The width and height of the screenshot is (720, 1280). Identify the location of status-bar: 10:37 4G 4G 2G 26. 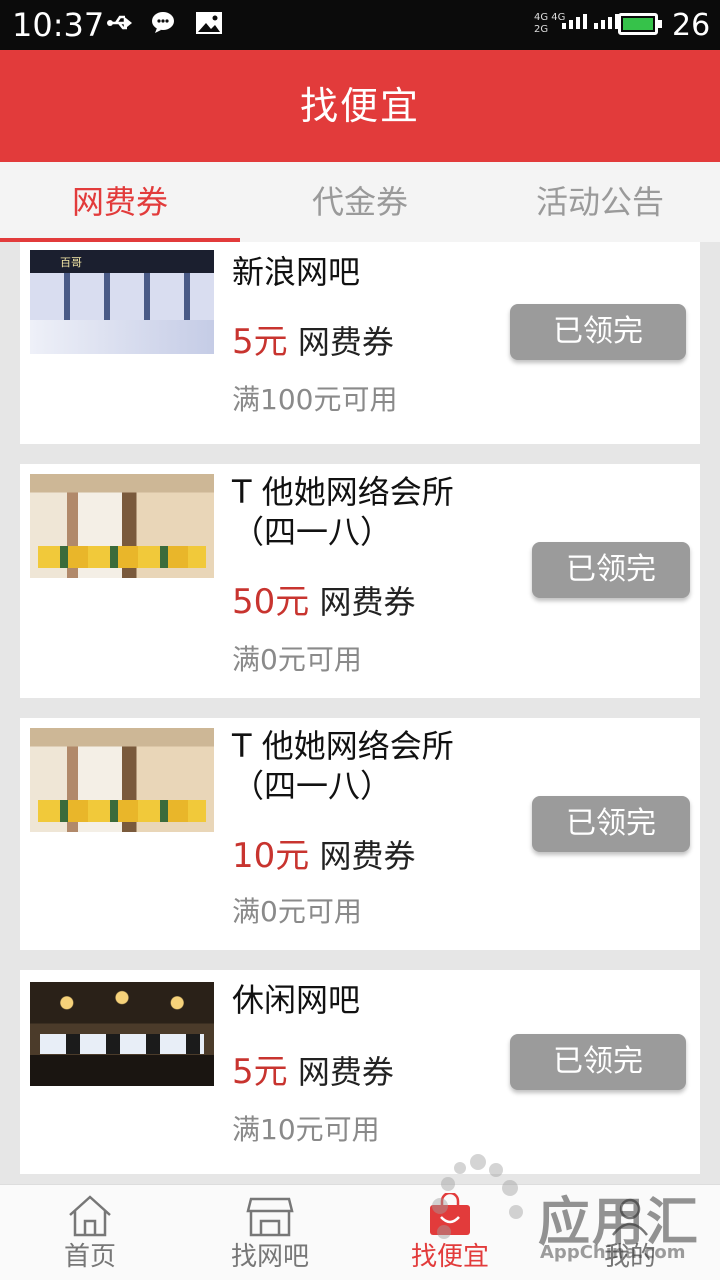
(360, 25).